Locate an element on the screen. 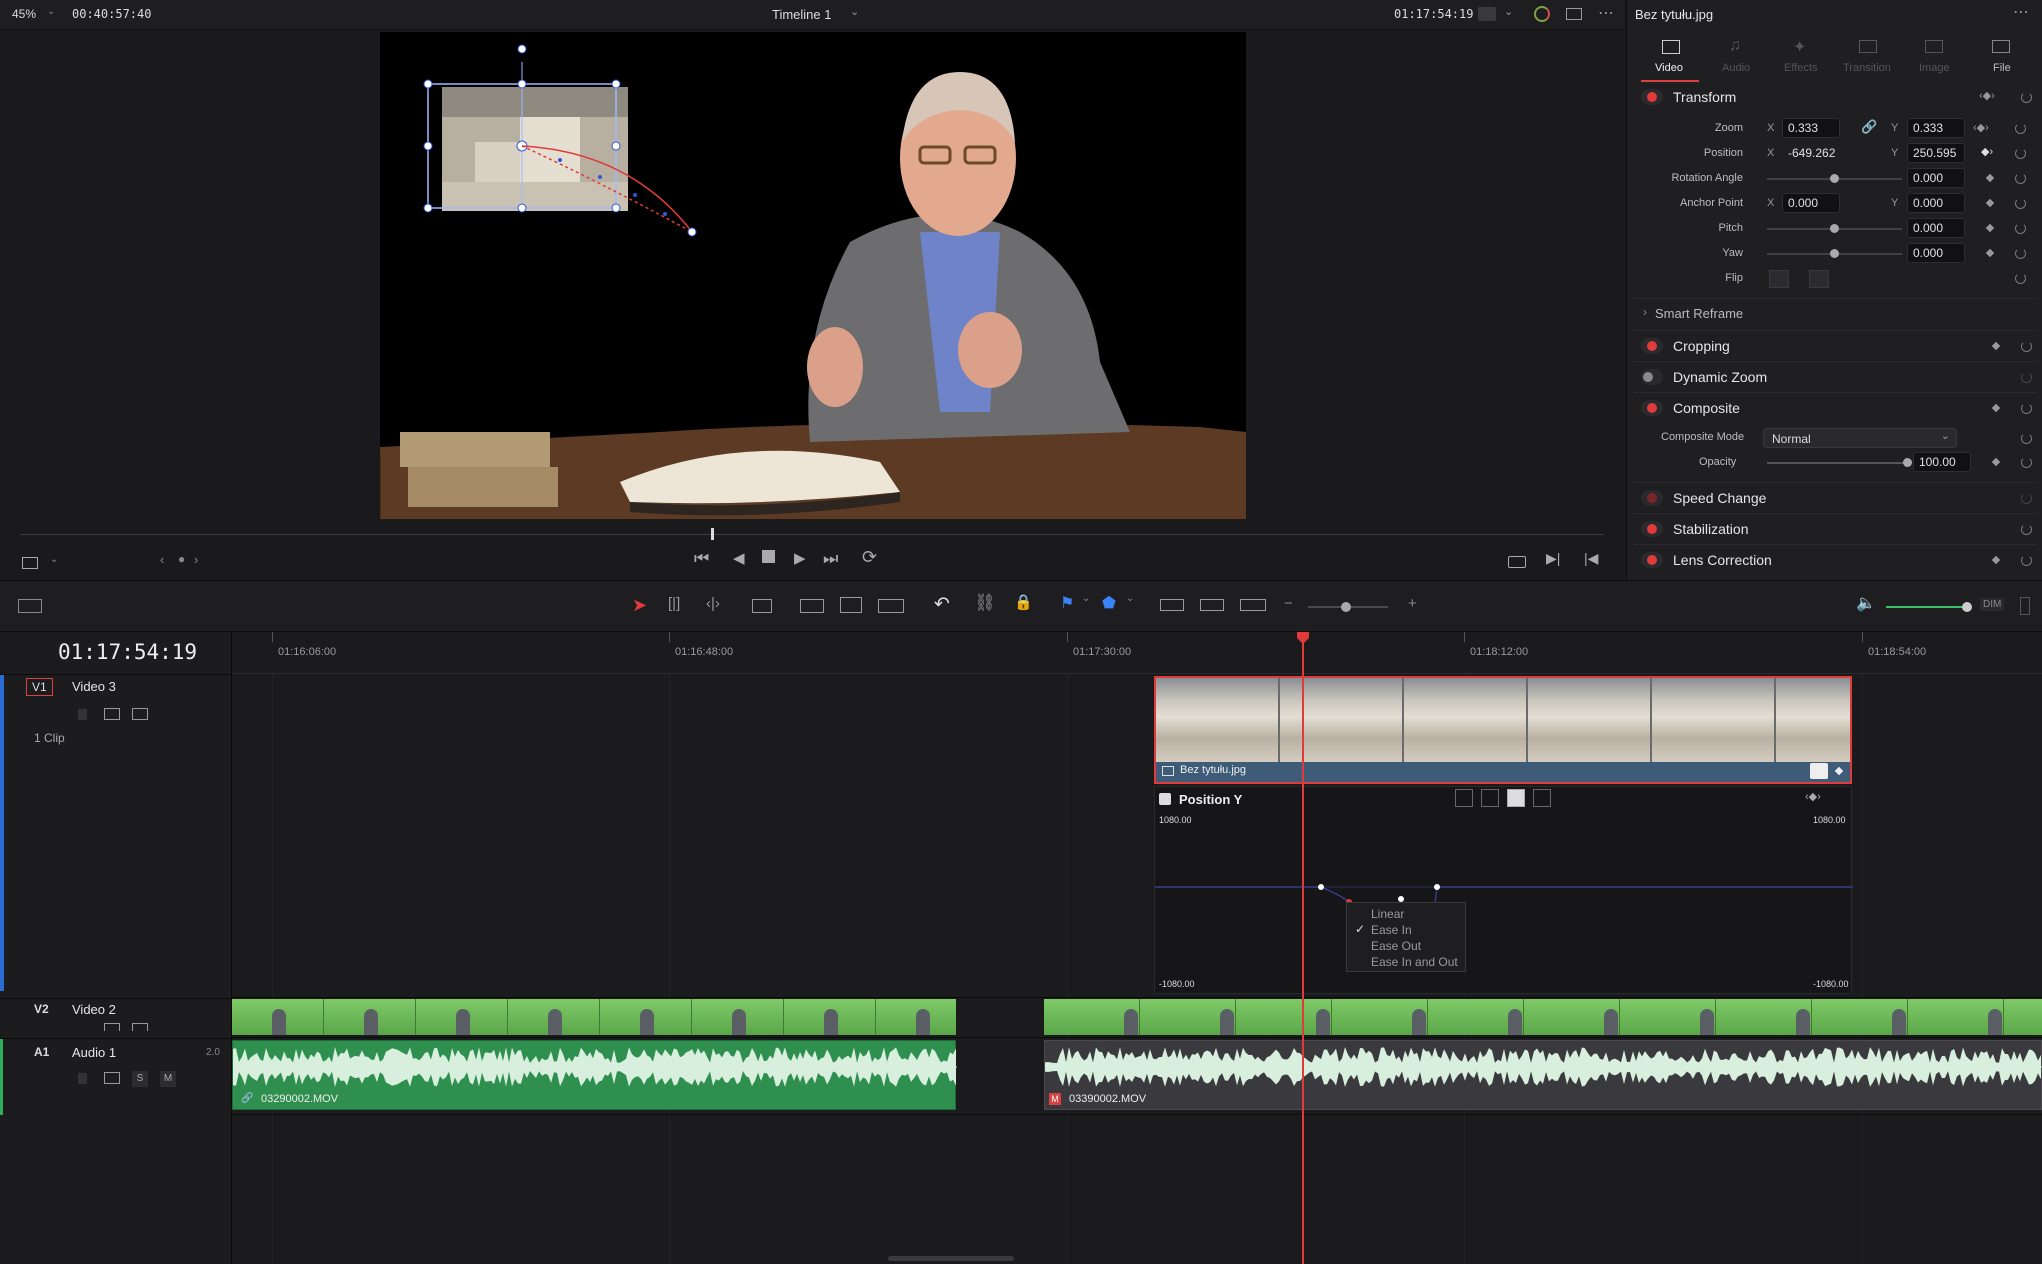  overwrite-clip-icon is located at coordinates (851, 605).